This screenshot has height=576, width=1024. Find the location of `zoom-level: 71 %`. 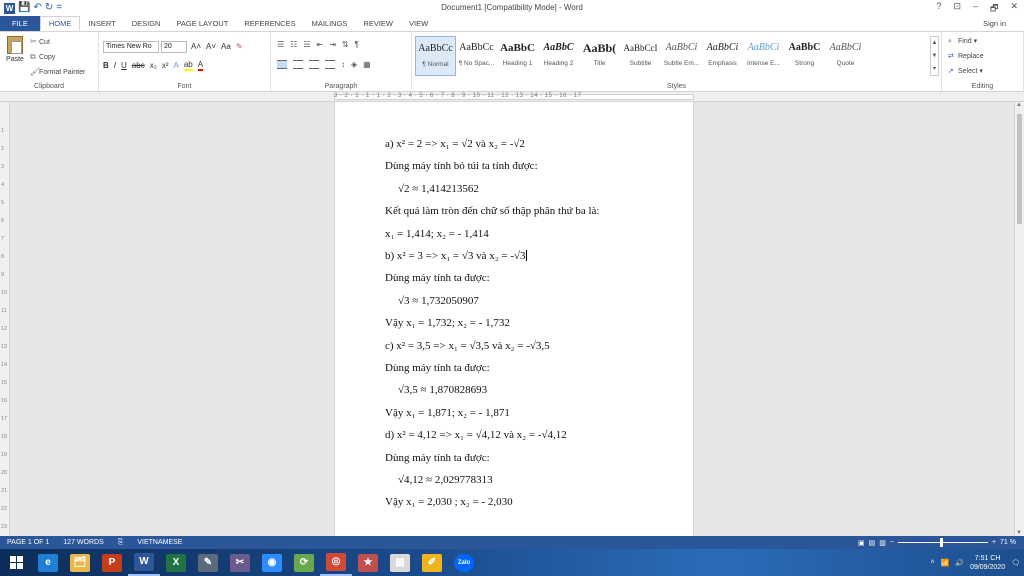

zoom-level: 71 % is located at coordinates (1008, 542).